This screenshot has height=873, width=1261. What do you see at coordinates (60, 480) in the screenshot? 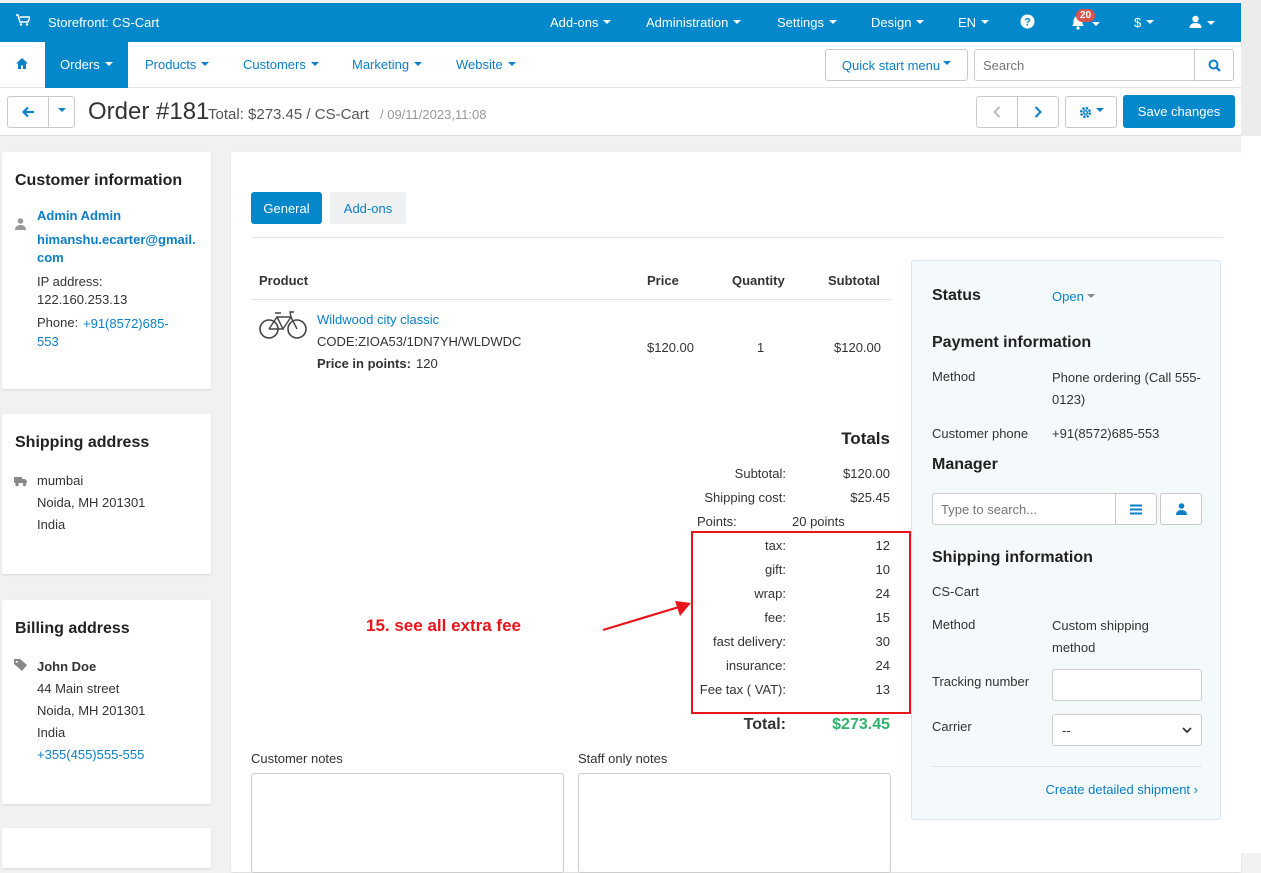
I see `shipping-line1: mumbai` at bounding box center [60, 480].